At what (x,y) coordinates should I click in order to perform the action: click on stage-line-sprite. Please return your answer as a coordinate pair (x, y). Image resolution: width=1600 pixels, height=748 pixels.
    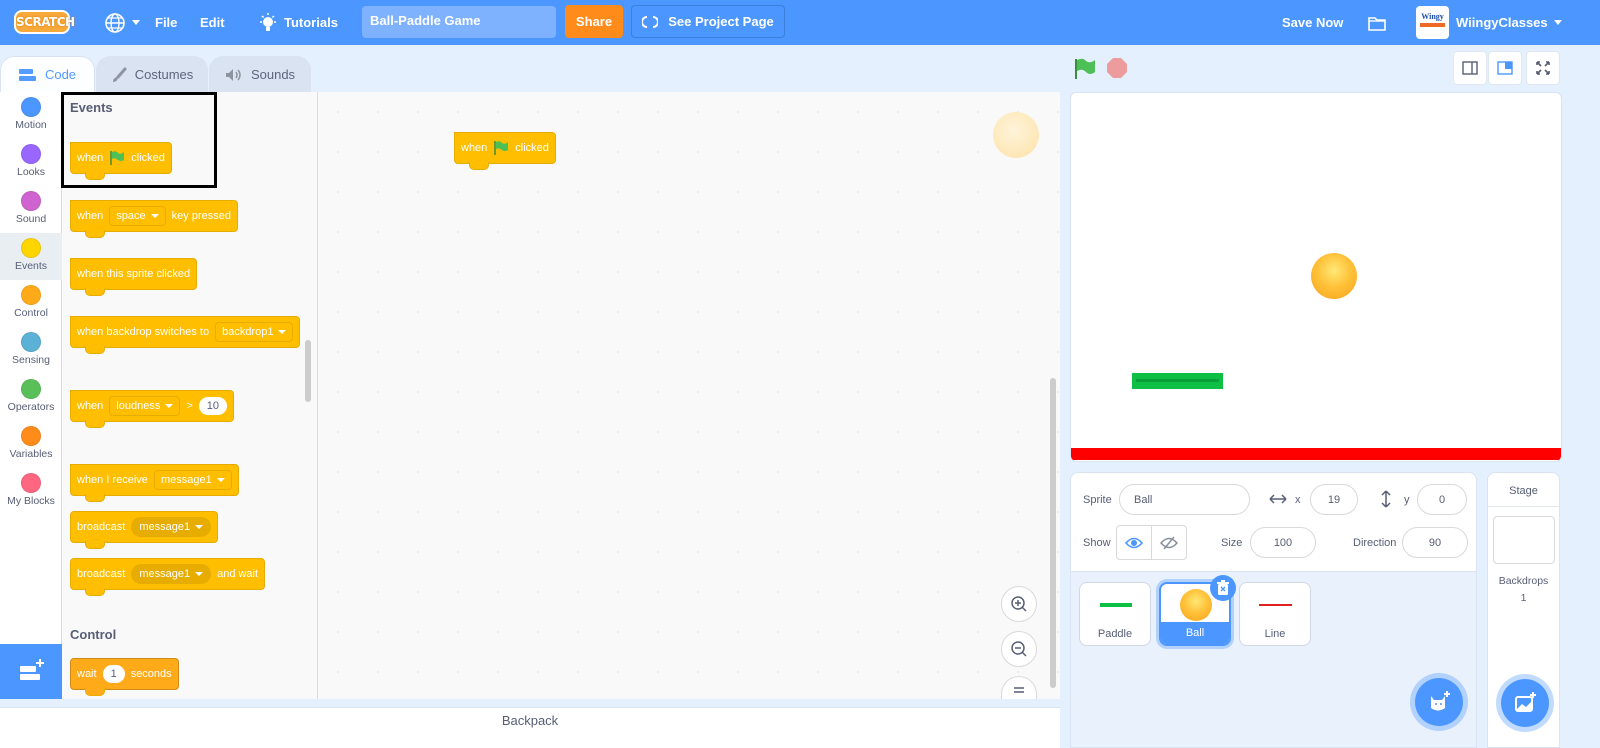
    Looking at the image, I should click on (1316, 454).